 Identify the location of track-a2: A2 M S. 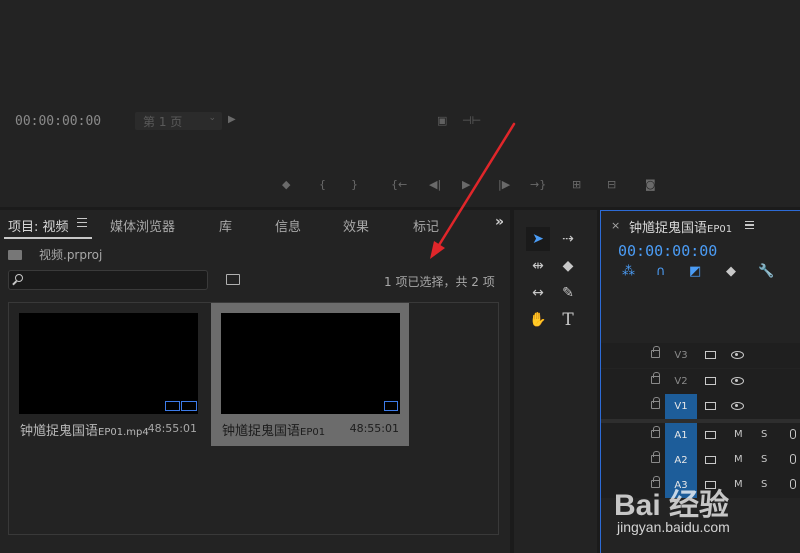
(700, 460).